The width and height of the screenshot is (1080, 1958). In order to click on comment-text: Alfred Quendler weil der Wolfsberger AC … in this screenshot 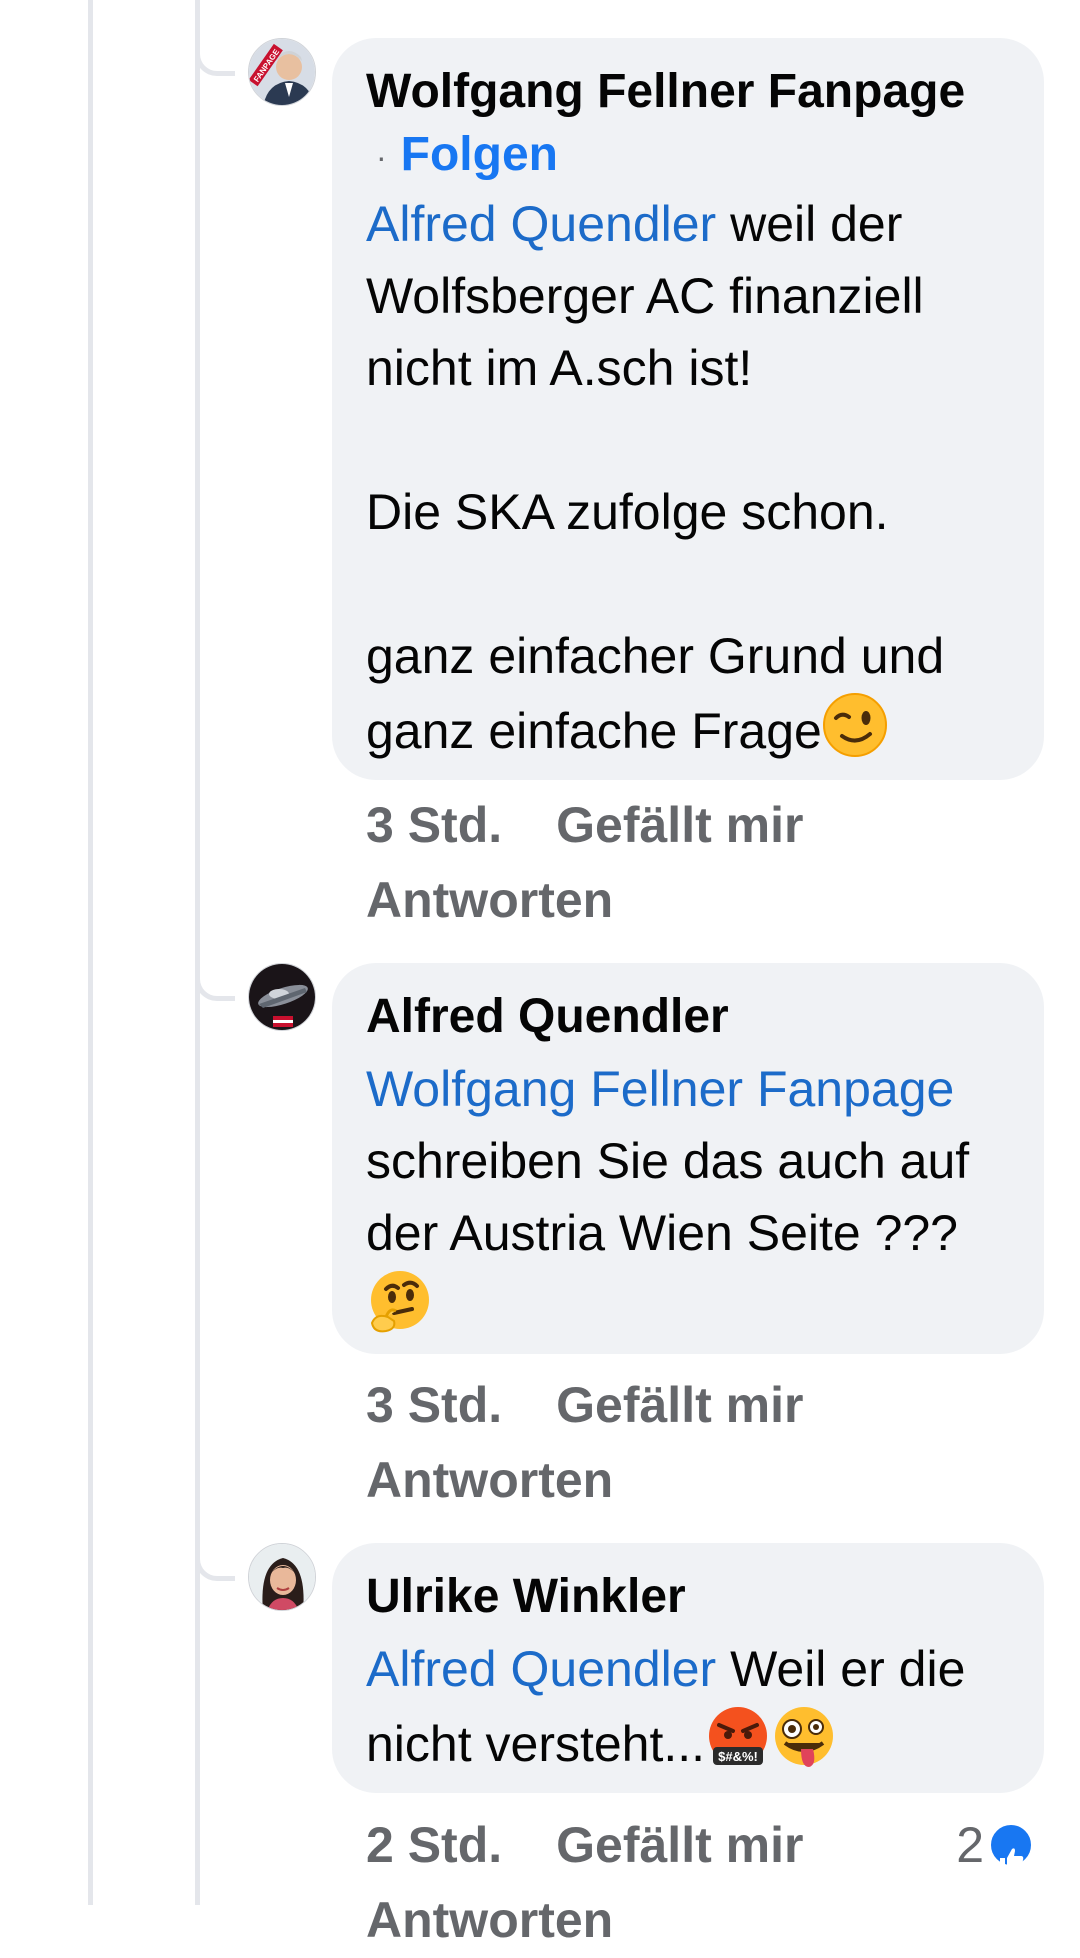, I will do `click(690, 296)`.